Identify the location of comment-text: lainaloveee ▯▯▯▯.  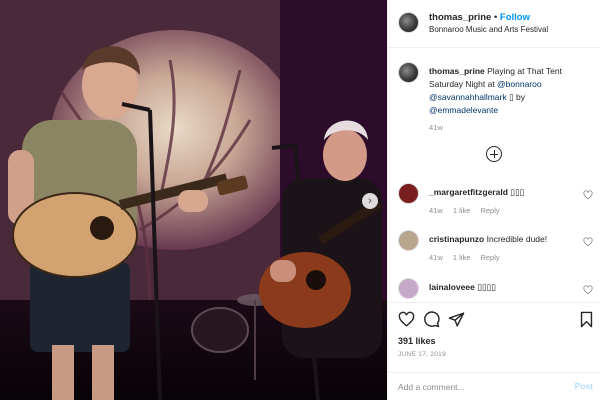
(462, 287).